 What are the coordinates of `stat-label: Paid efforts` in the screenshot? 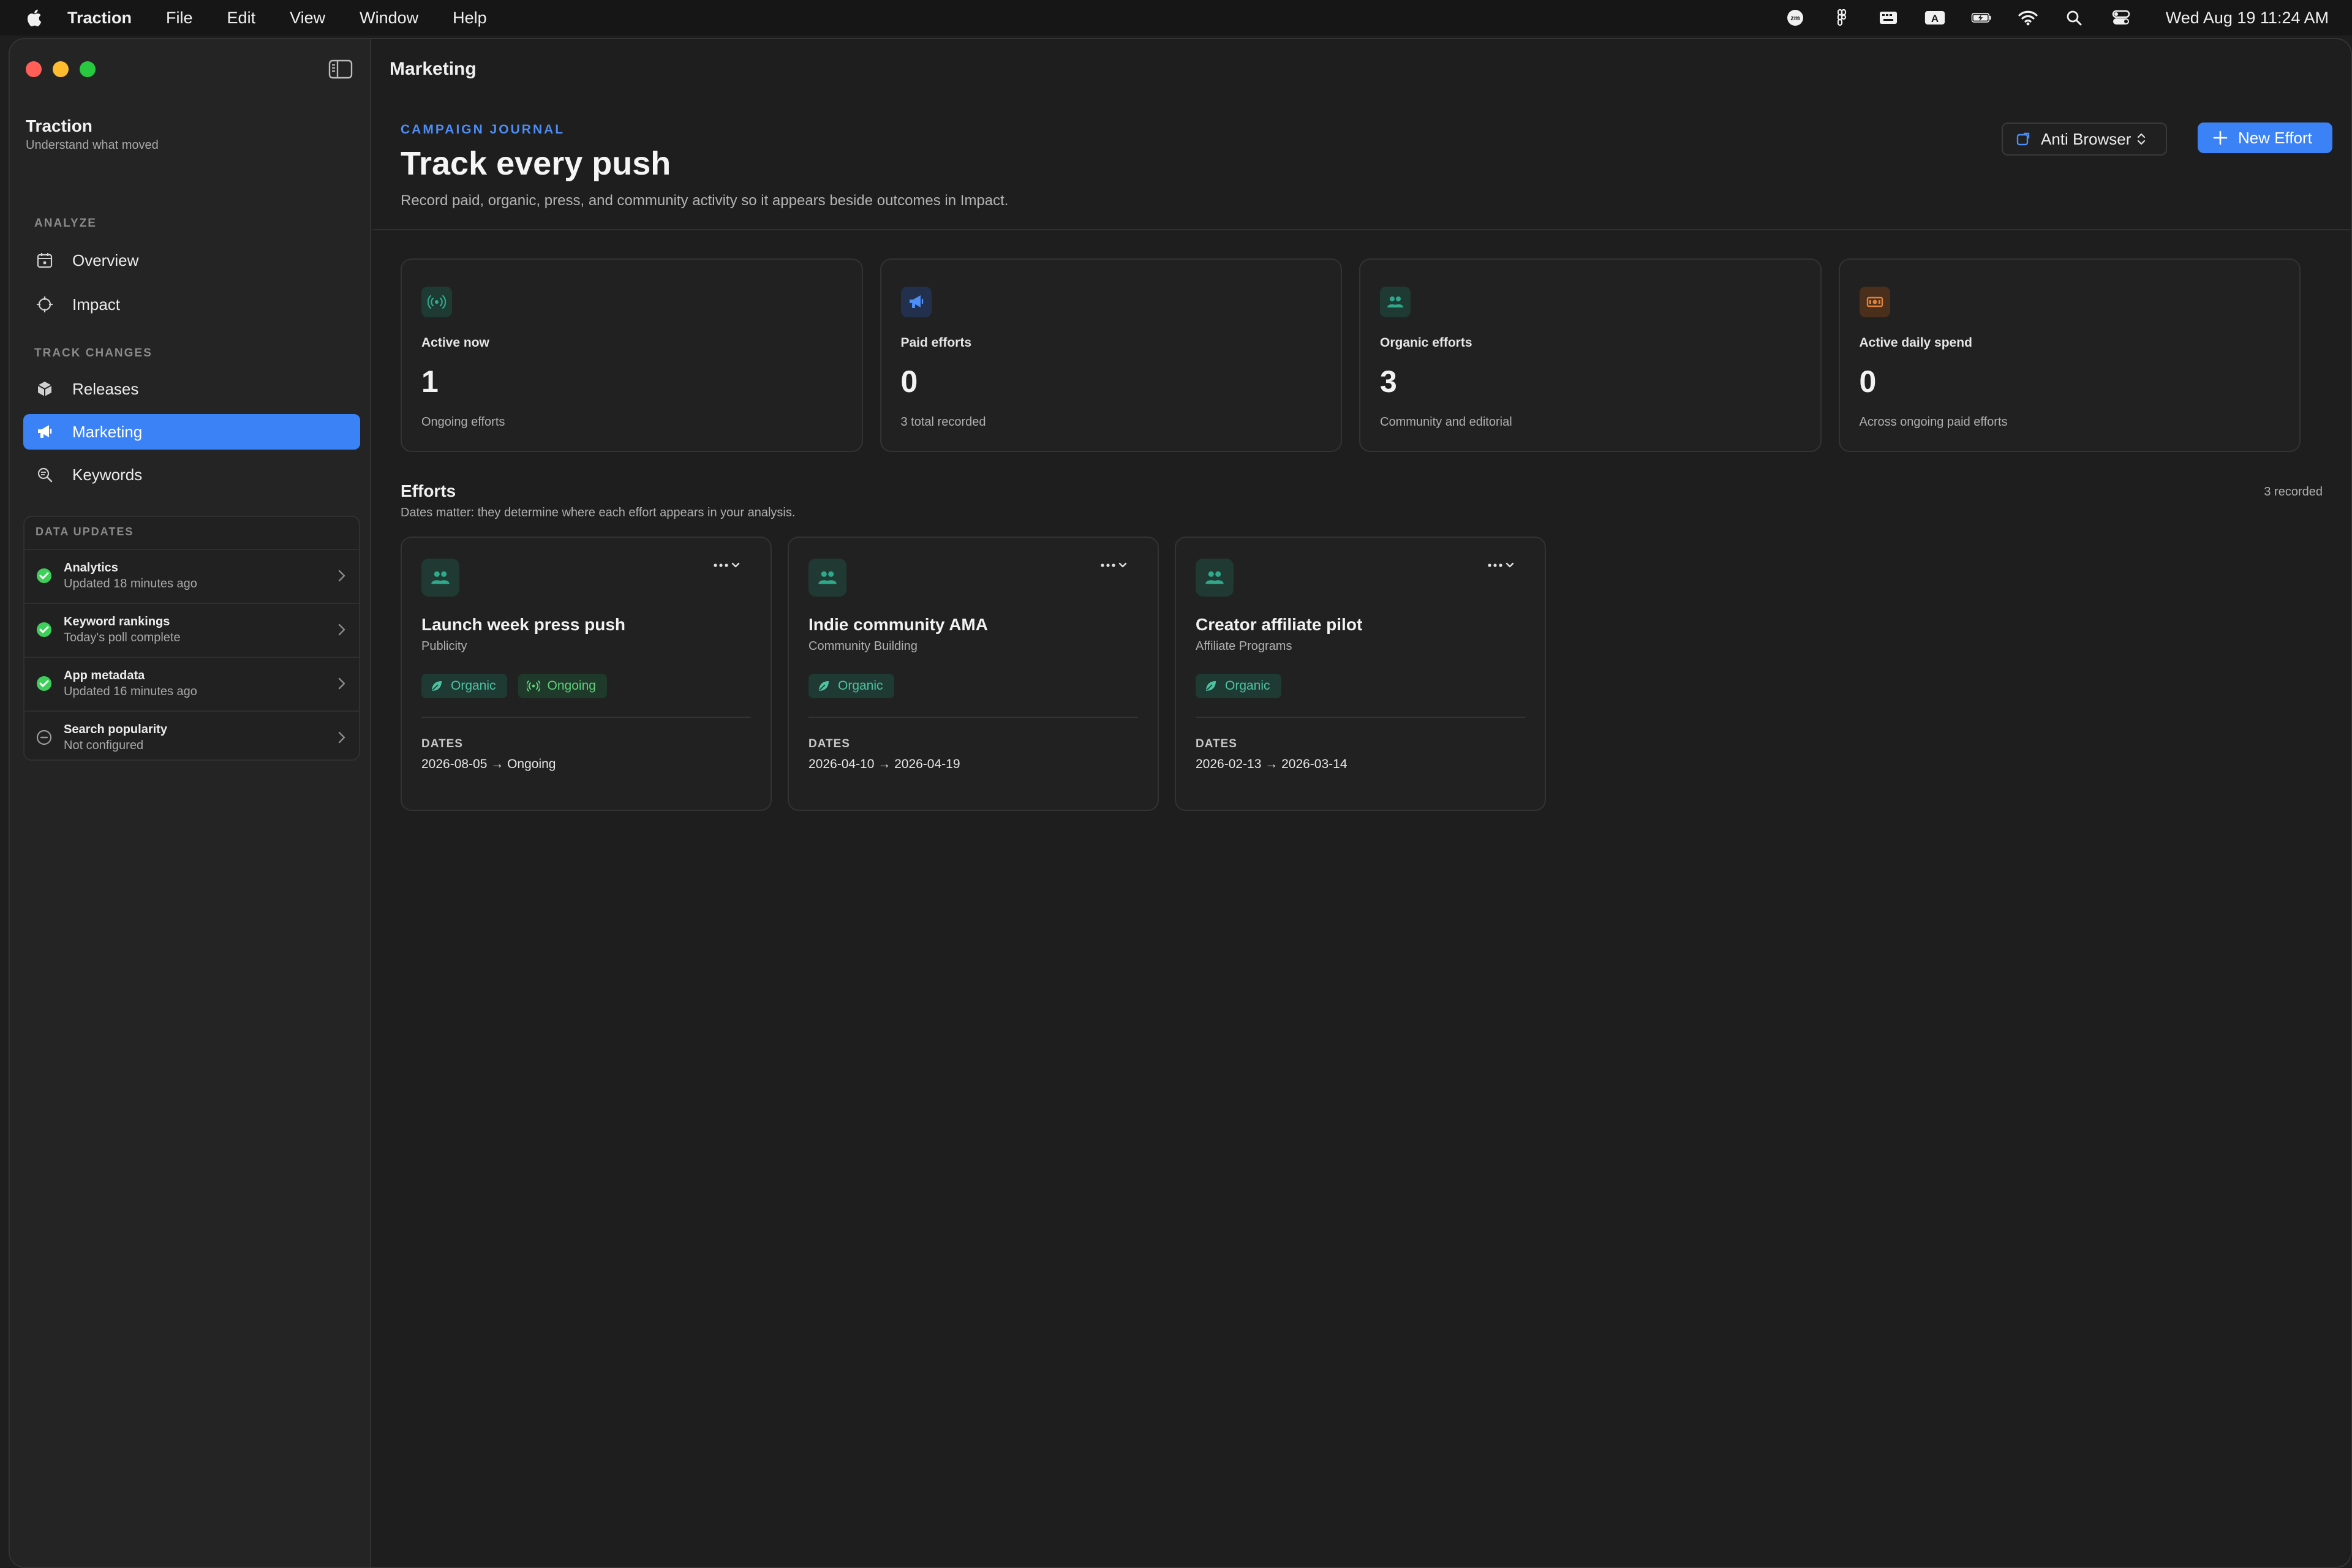 It's located at (936, 343).